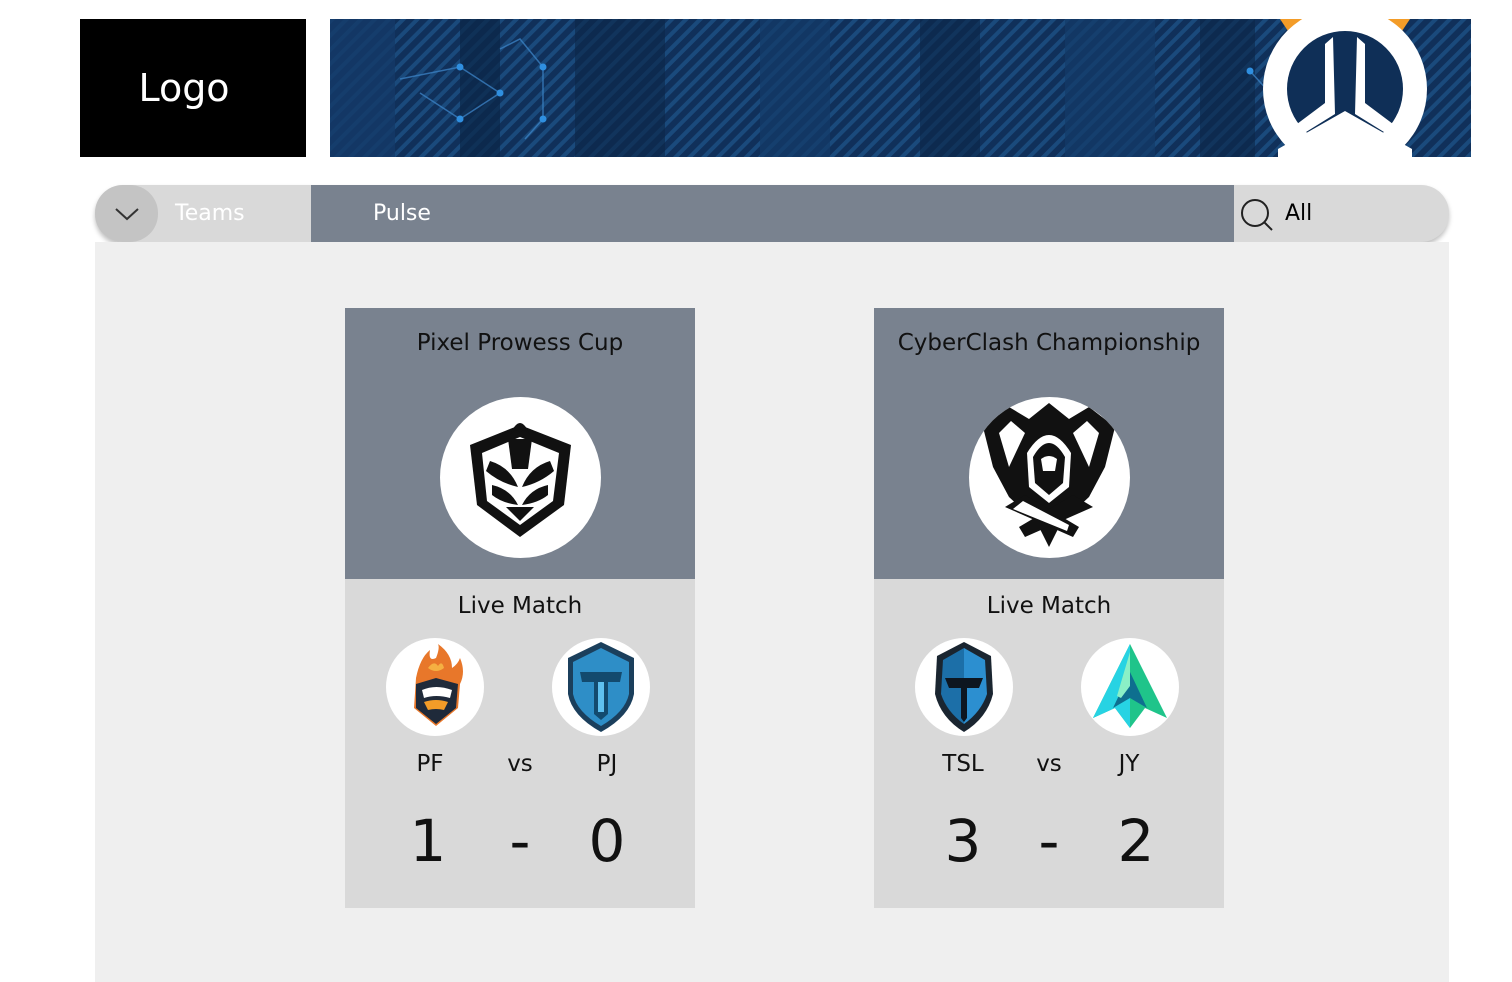 This screenshot has height=982, width=1512. Describe the element at coordinates (1341, 213) in the screenshot. I see `search-filter: All` at that location.